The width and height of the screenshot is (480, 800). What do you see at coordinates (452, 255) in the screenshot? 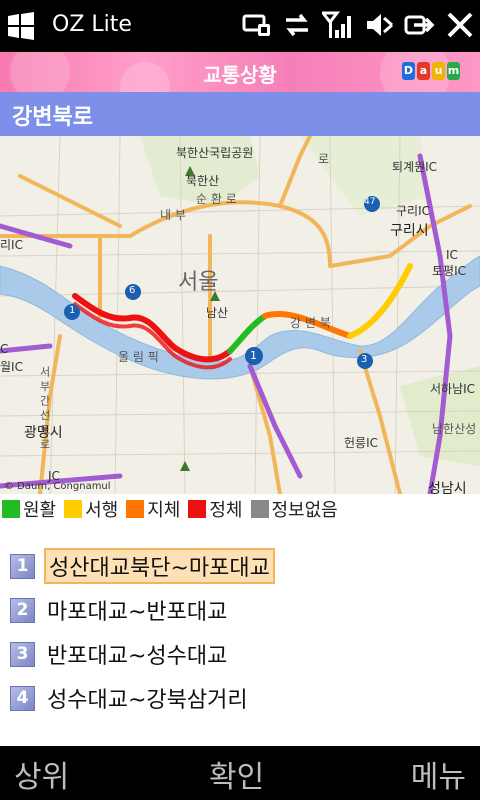
I see `map-label: IC` at bounding box center [452, 255].